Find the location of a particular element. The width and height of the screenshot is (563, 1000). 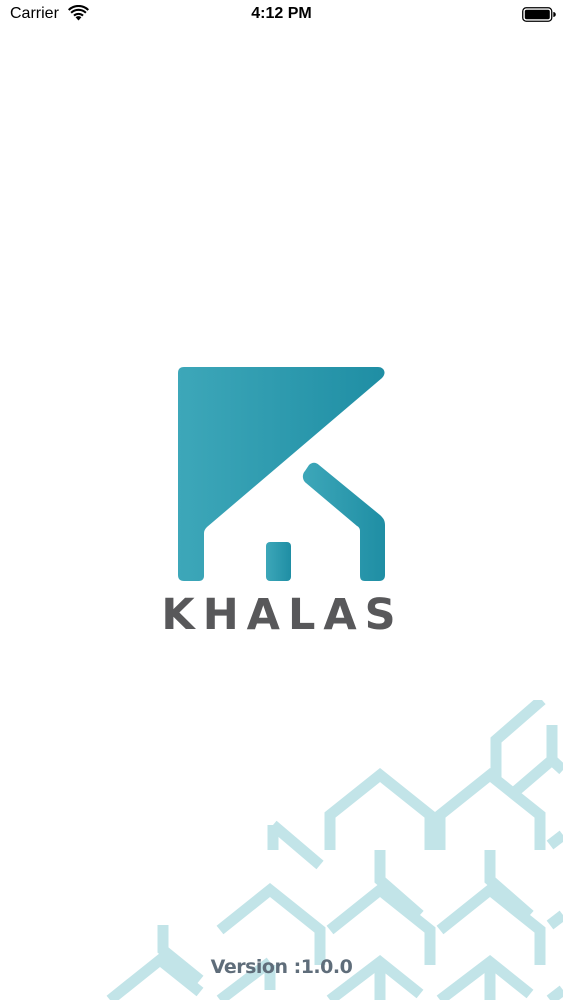

battery-full-icon is located at coordinates (539, 14).